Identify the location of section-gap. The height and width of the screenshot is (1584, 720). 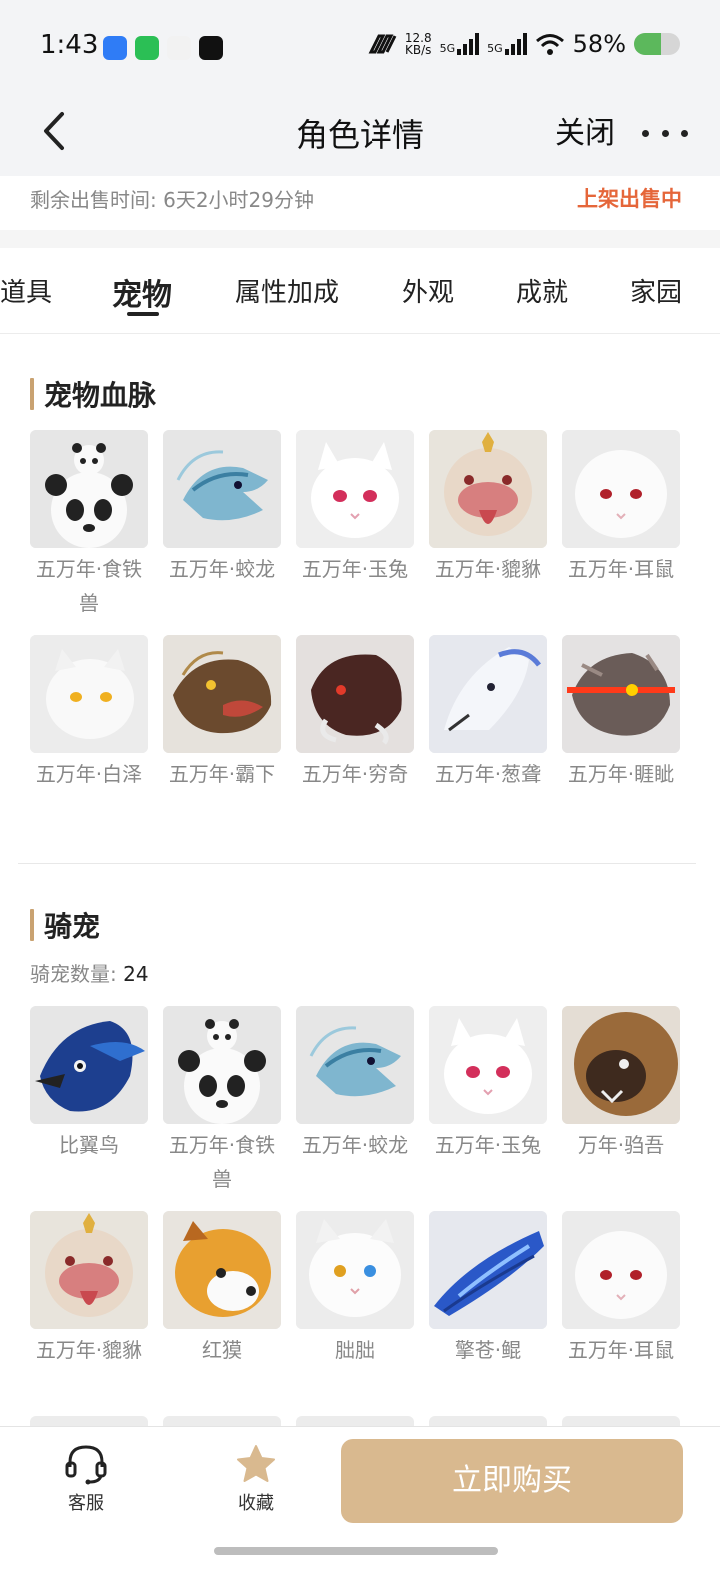
(360, 239).